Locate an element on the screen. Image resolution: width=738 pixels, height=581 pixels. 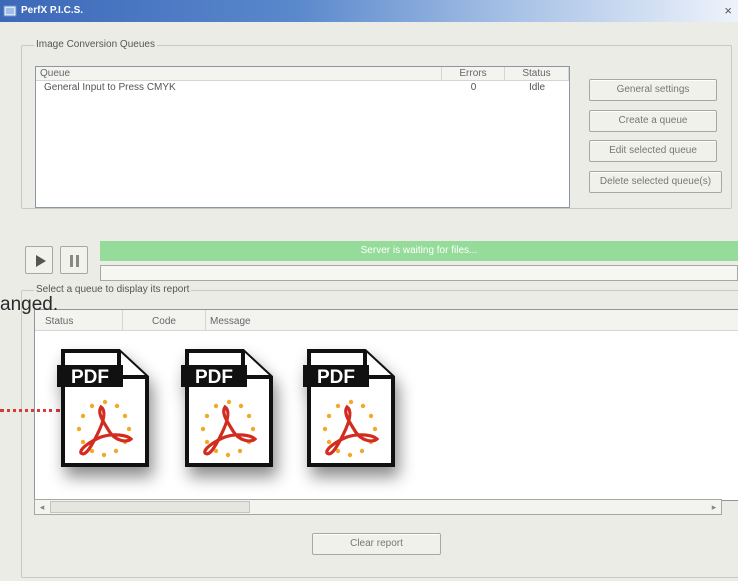
play-icon is located at coordinates (41, 261).